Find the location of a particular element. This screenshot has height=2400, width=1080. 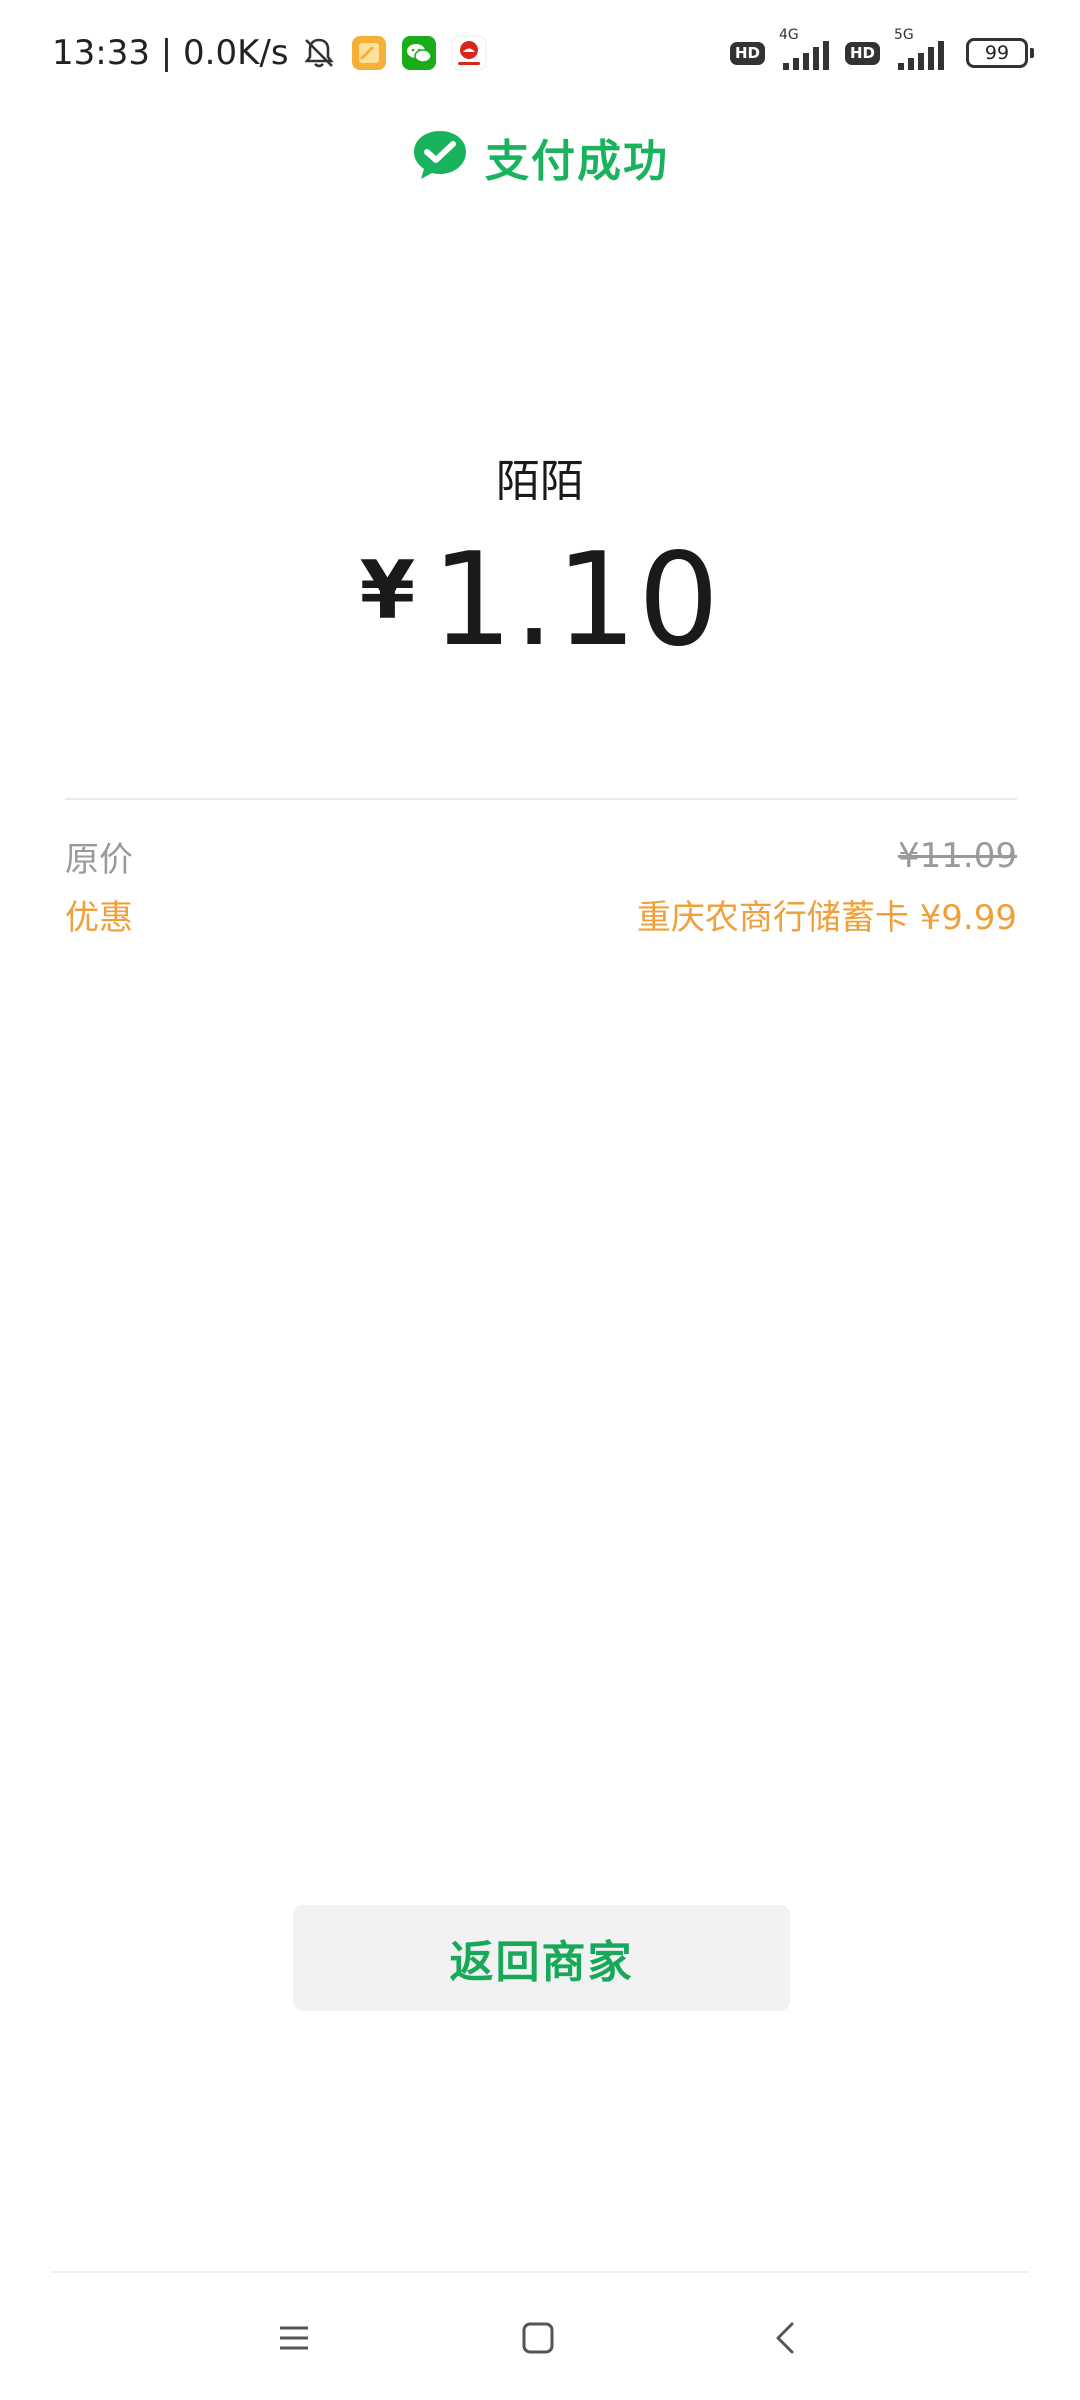

wechat-pay-check-icon is located at coordinates (440, 157).